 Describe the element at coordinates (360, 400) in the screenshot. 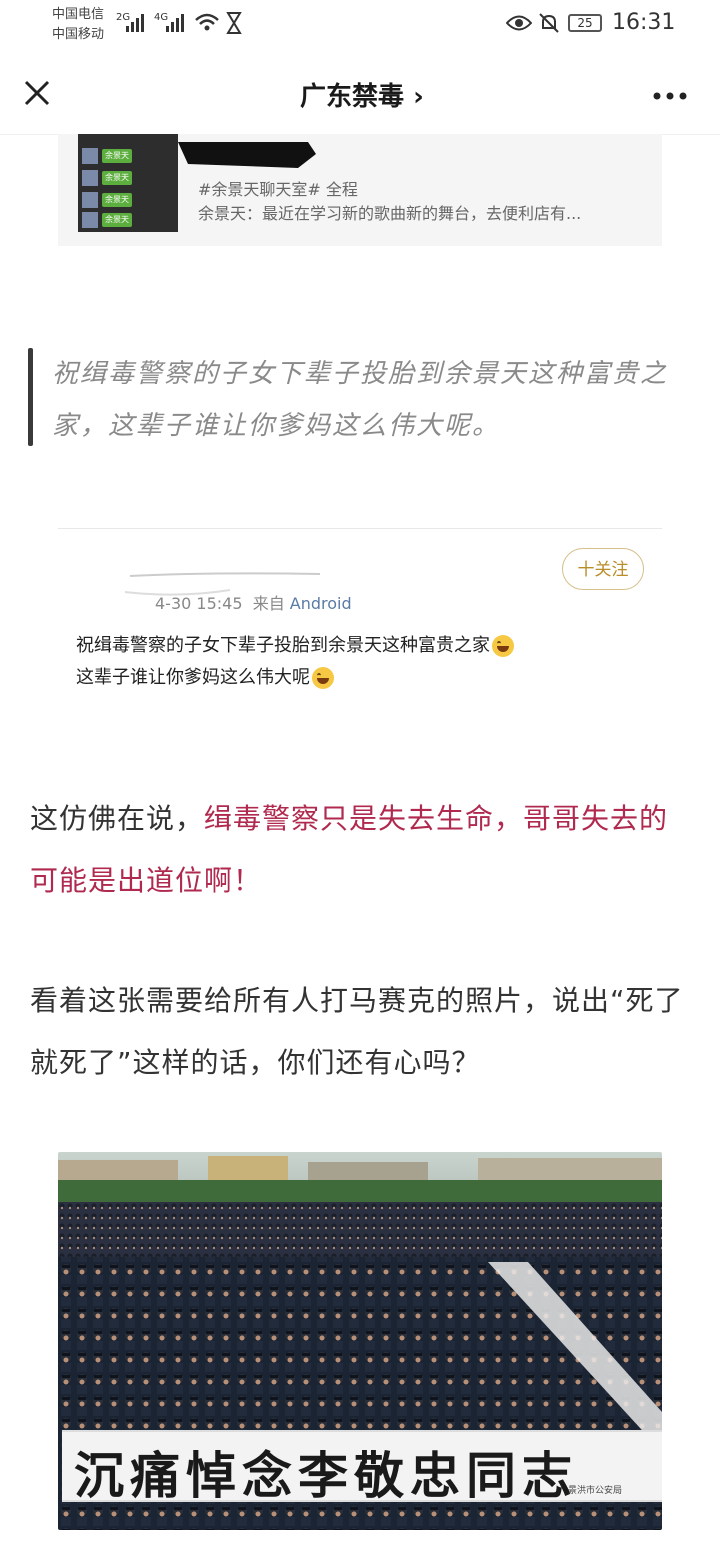

I see `quote-text: 祝缉毒警察的子女下辈子投胎到余景天这种富贵之家，这辈子谁让你爹妈这么伟大呢。` at that location.